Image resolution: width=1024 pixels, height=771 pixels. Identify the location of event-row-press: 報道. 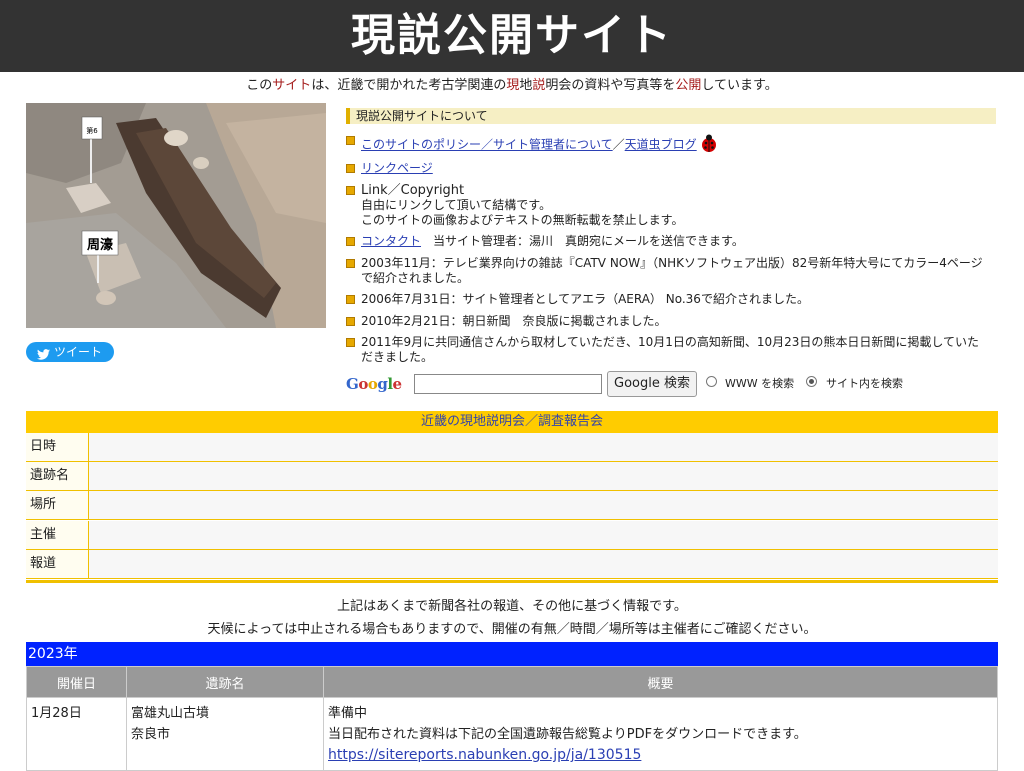
(512, 564).